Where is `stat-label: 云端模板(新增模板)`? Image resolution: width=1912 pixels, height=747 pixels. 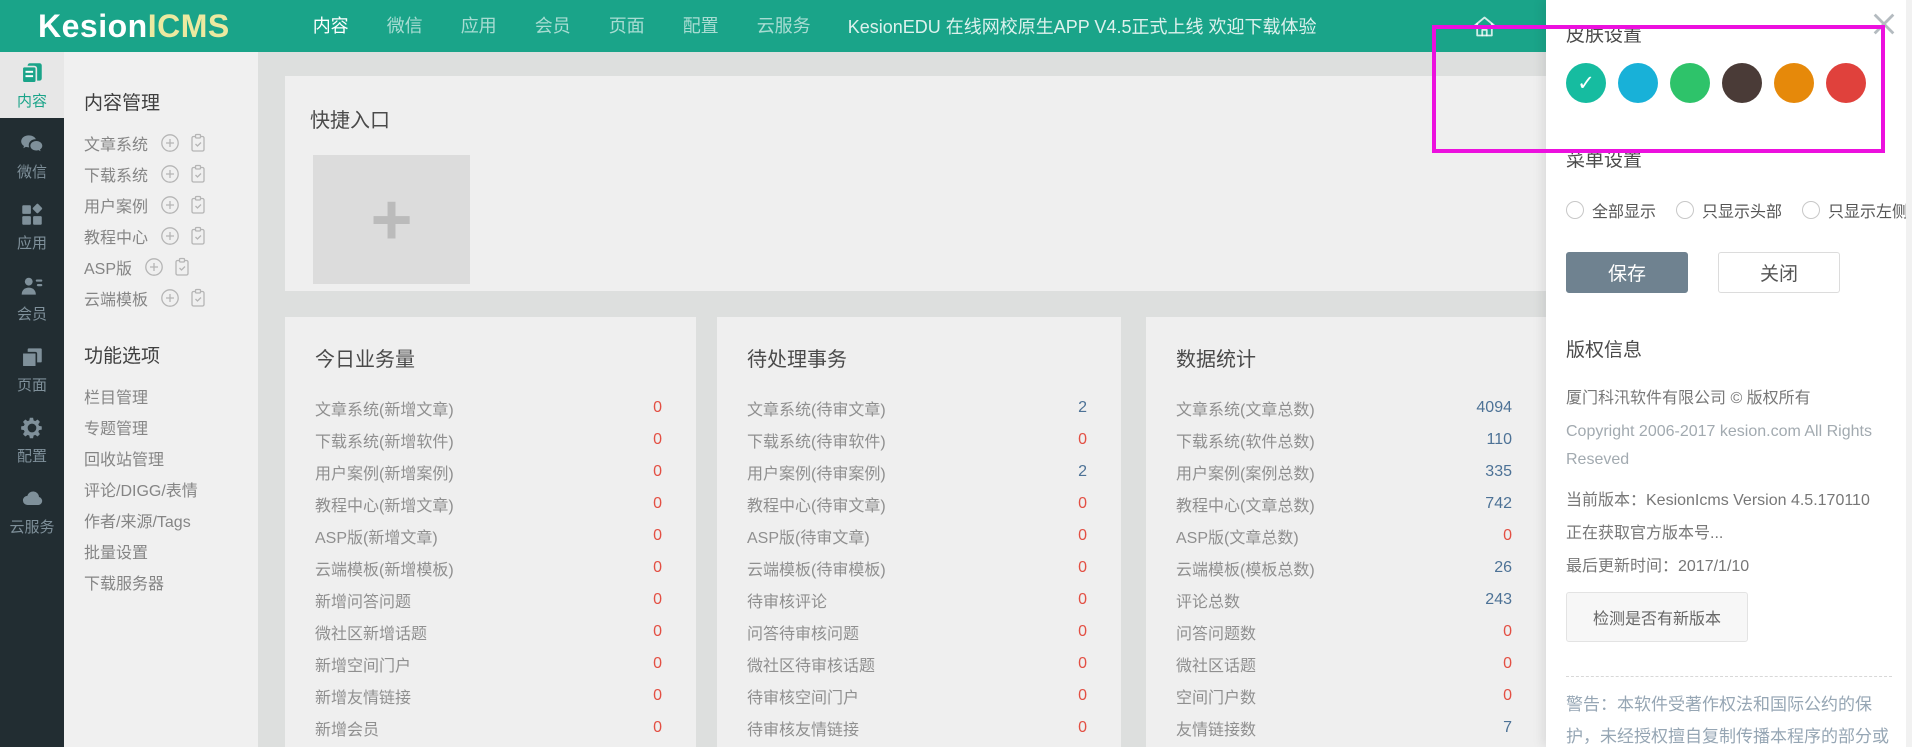 stat-label: 云端模板(新增模板) is located at coordinates (384, 570).